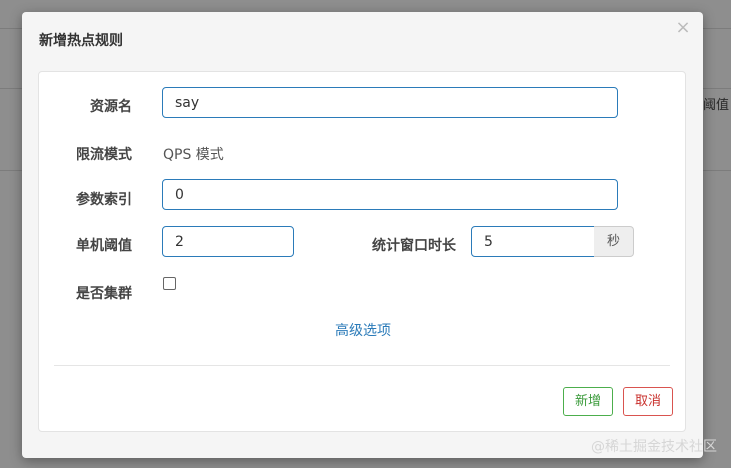 The image size is (731, 468). What do you see at coordinates (104, 200) in the screenshot?
I see `param-index-label: 参数索引` at bounding box center [104, 200].